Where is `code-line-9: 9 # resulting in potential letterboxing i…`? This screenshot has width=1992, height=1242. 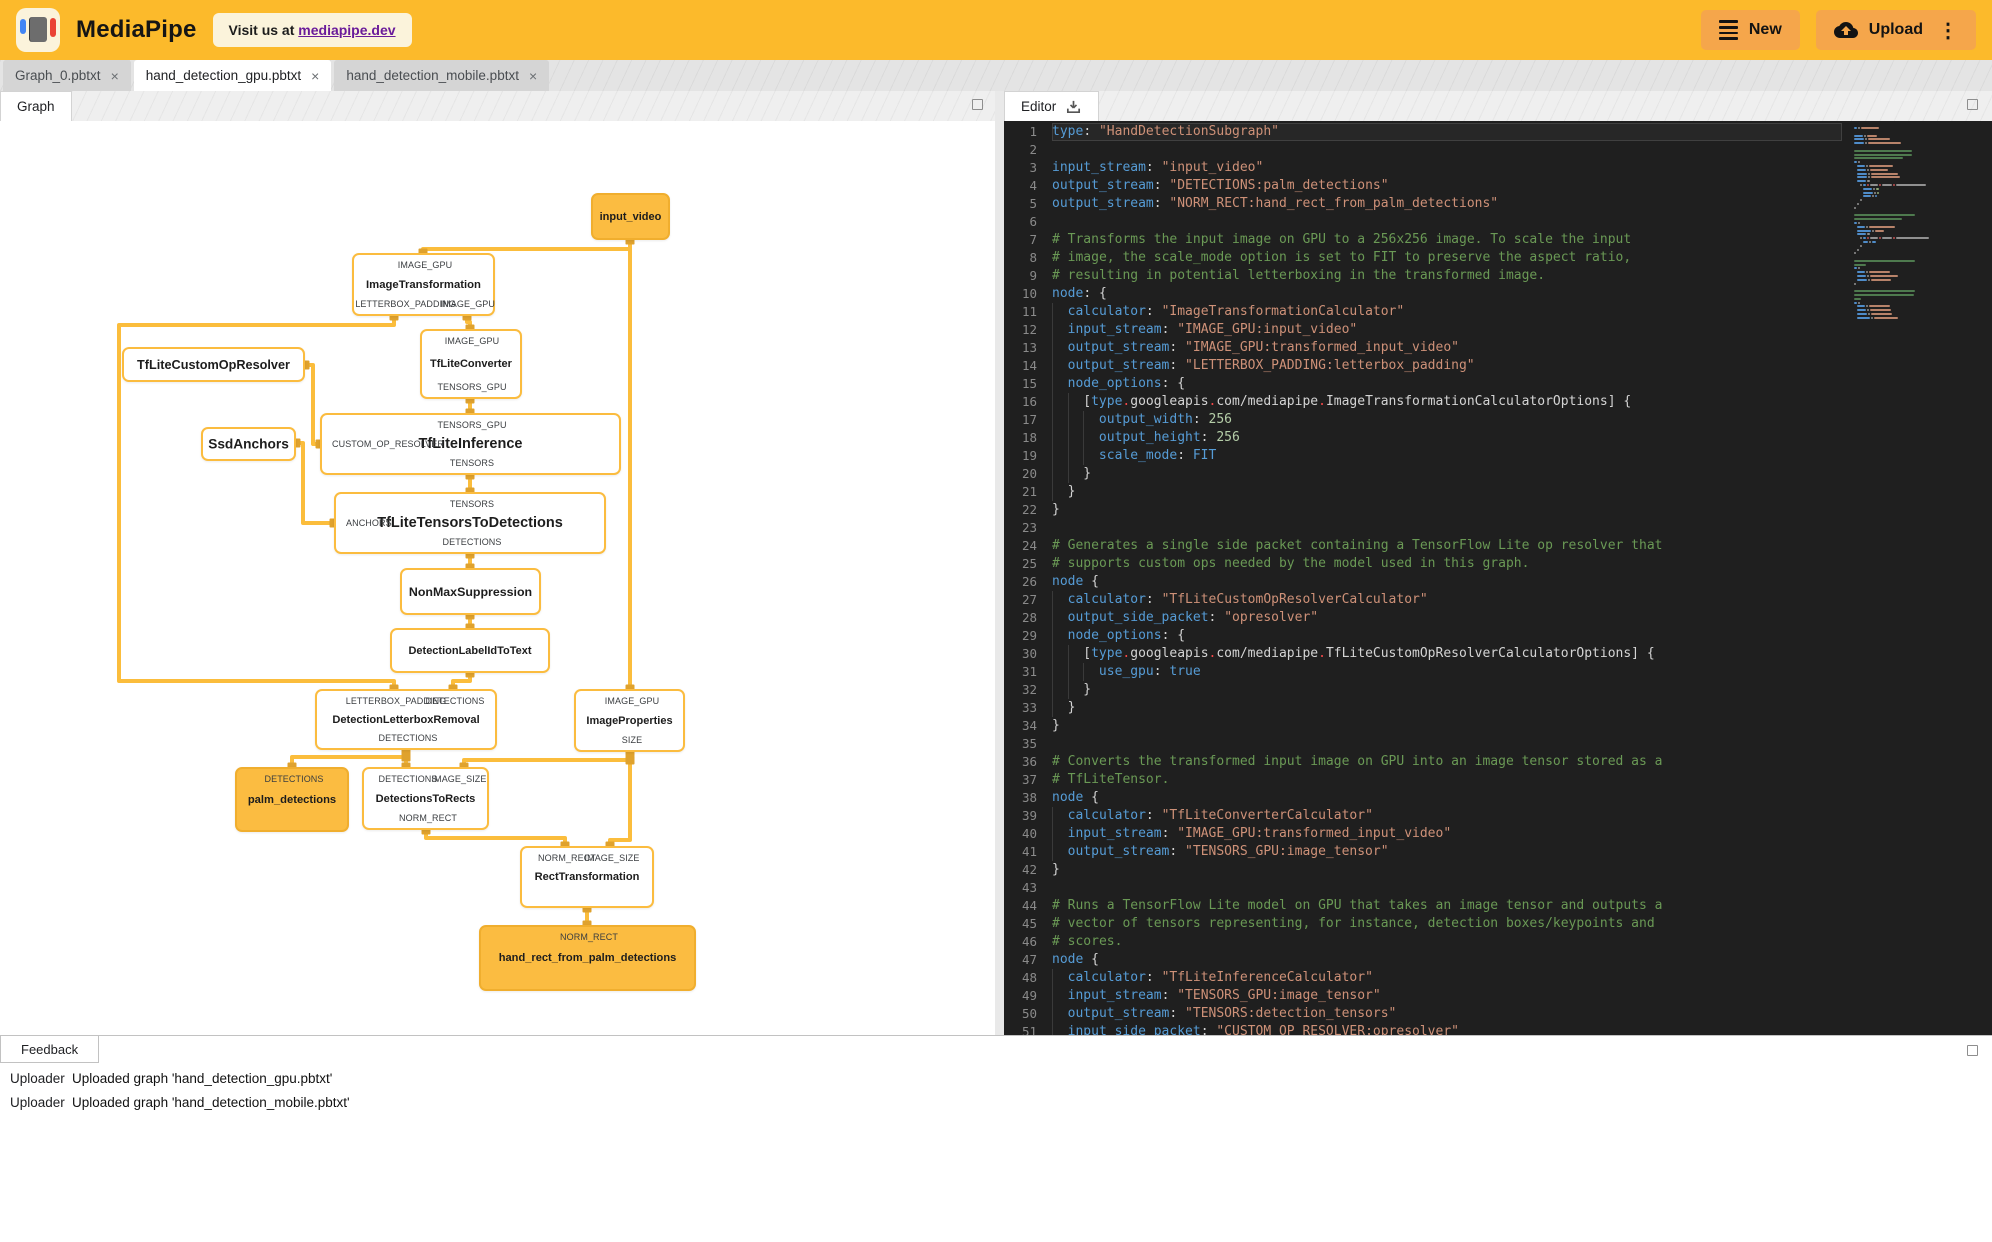 code-line-9: 9 # resulting in potential letterboxing i… is located at coordinates (1498, 276).